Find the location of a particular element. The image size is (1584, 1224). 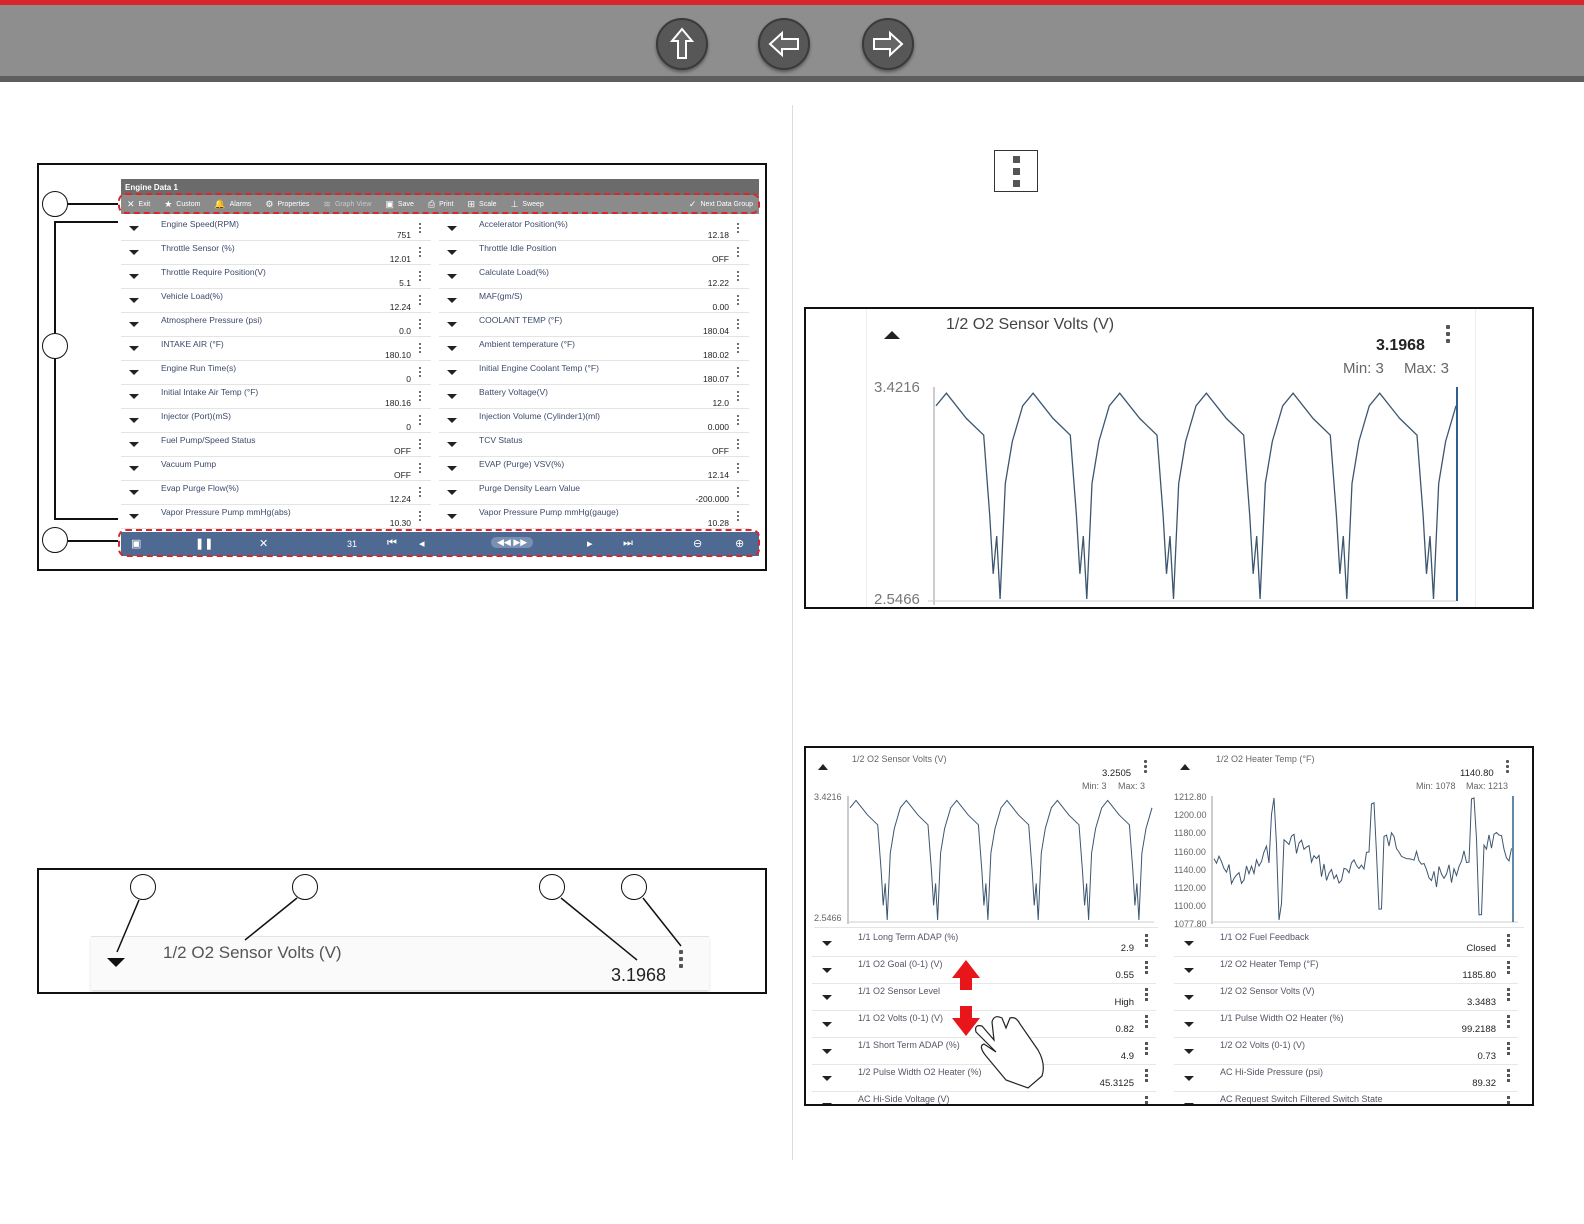

pid-row: Initial Intake Air Temp (°F) 180.16 is located at coordinates (276, 397).